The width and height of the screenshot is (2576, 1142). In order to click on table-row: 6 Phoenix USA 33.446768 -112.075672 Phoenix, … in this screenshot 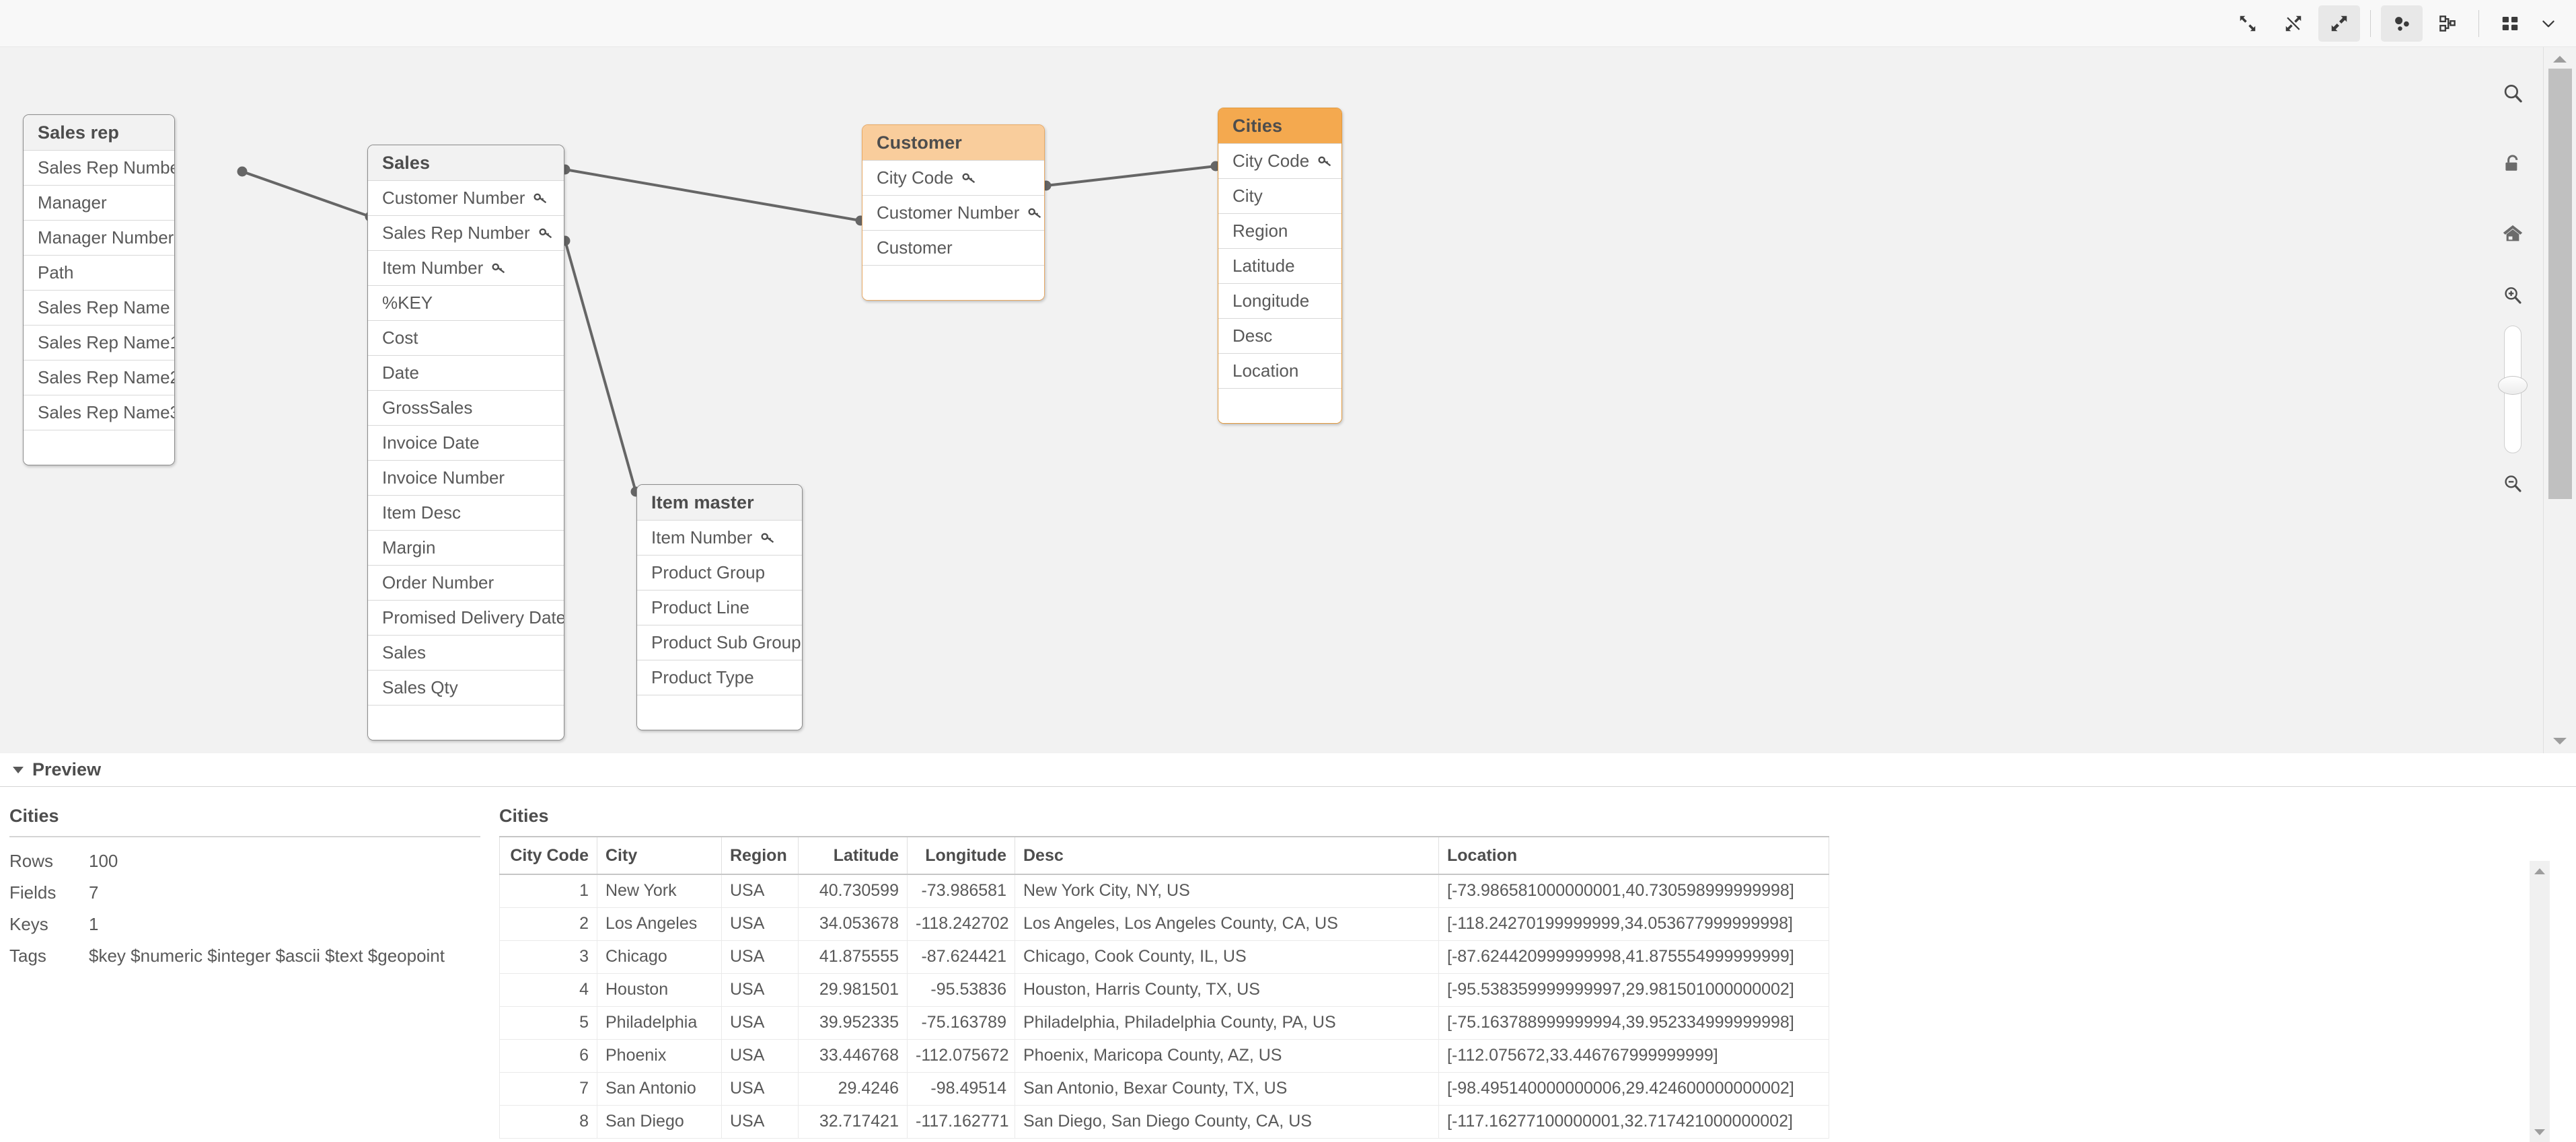, I will do `click(1164, 1055)`.